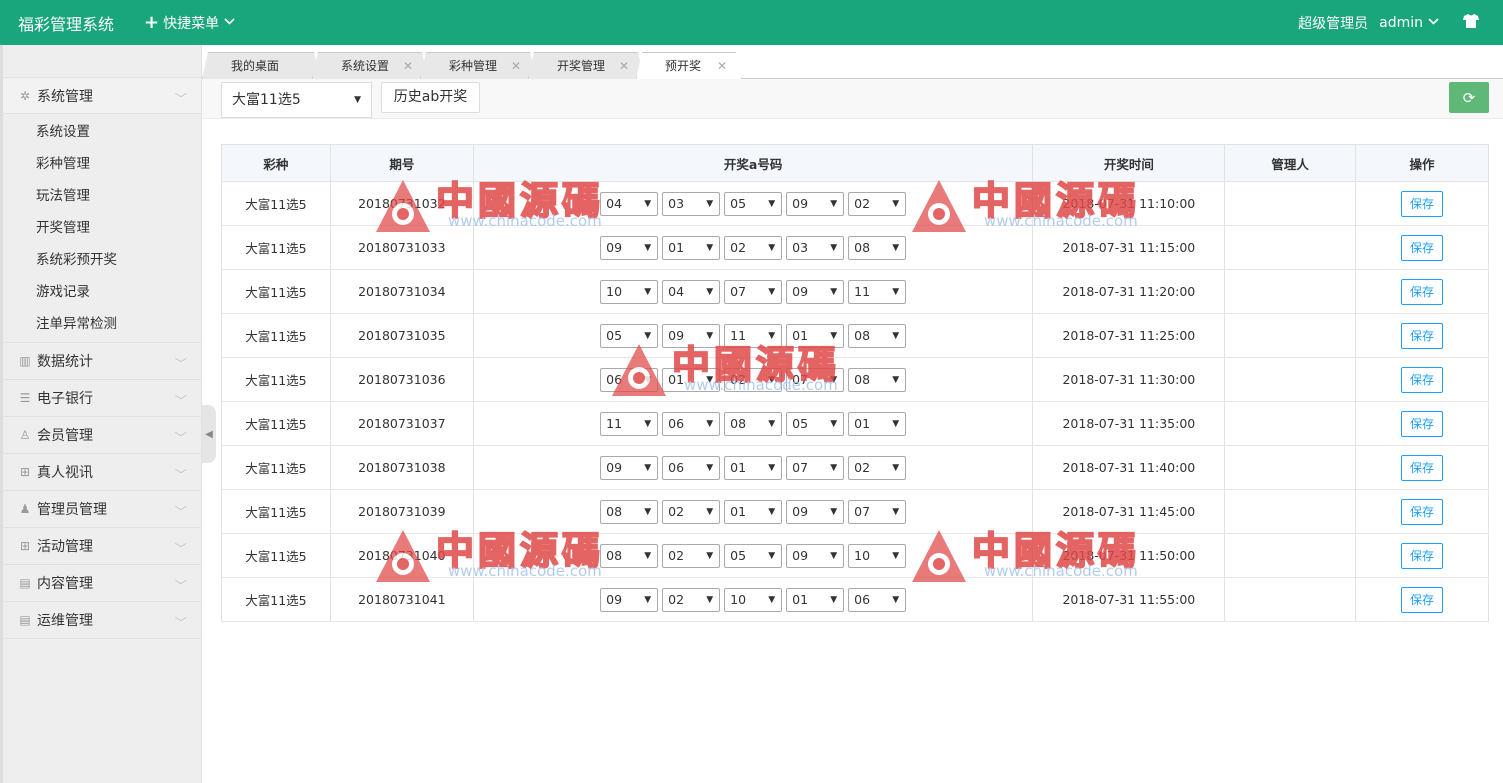 This screenshot has width=1503, height=783. What do you see at coordinates (102, 164) in the screenshot?
I see `sidebar-item-lottery-management: 彩种管理` at bounding box center [102, 164].